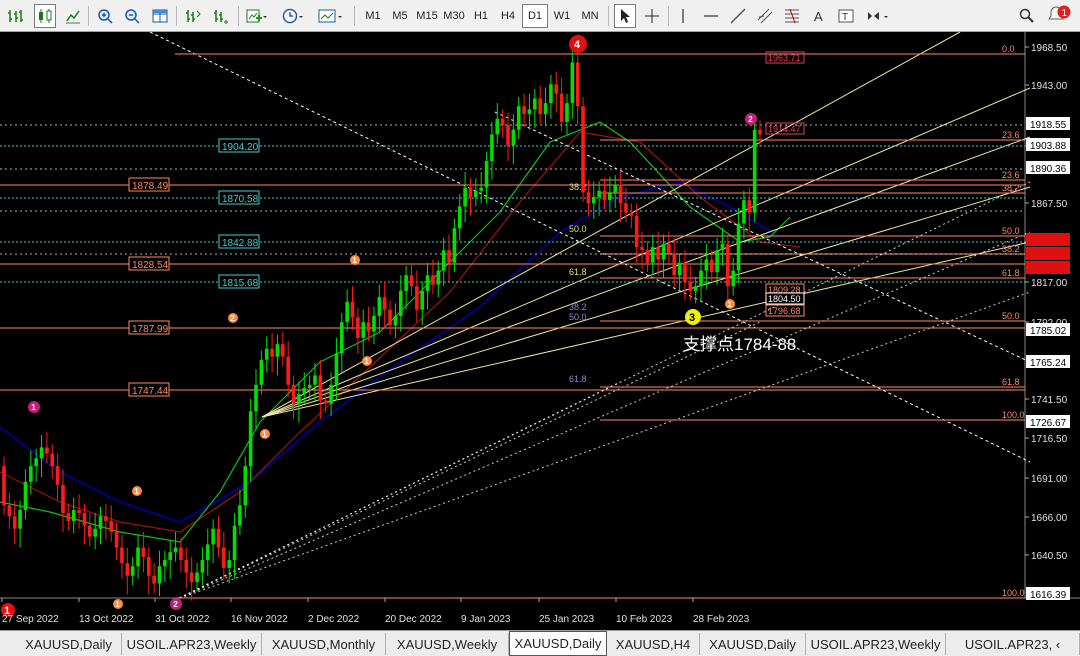  I want to click on chart-tab: USOIL.APR23, ‹, so click(1013, 644).